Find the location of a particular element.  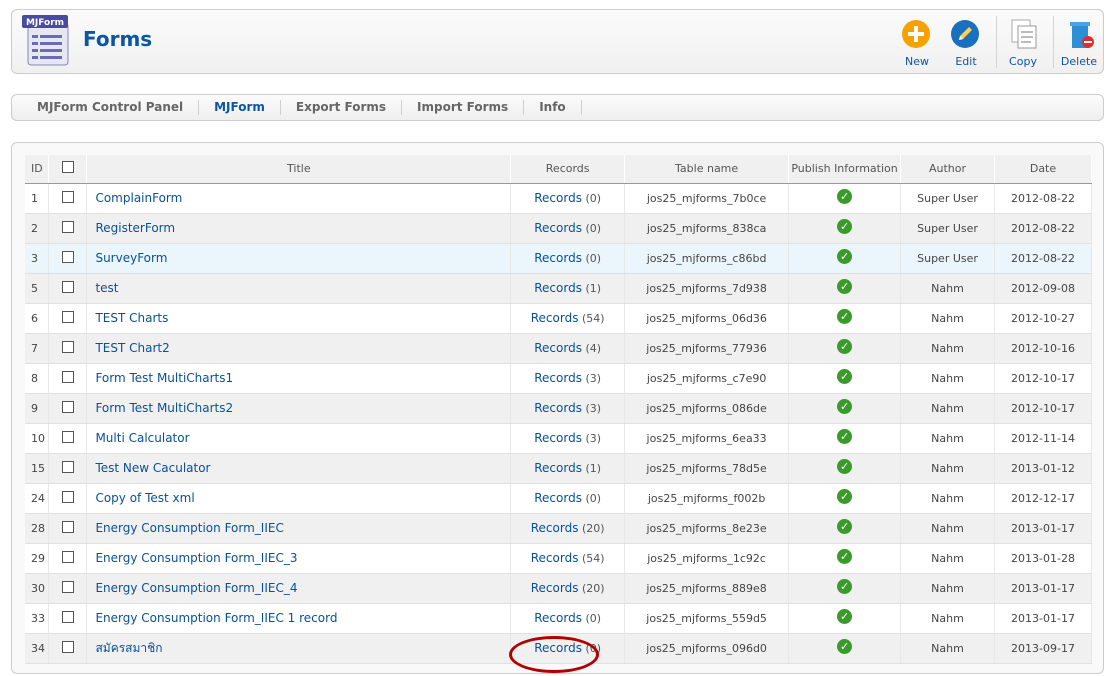

plus-icon is located at coordinates (916, 34).